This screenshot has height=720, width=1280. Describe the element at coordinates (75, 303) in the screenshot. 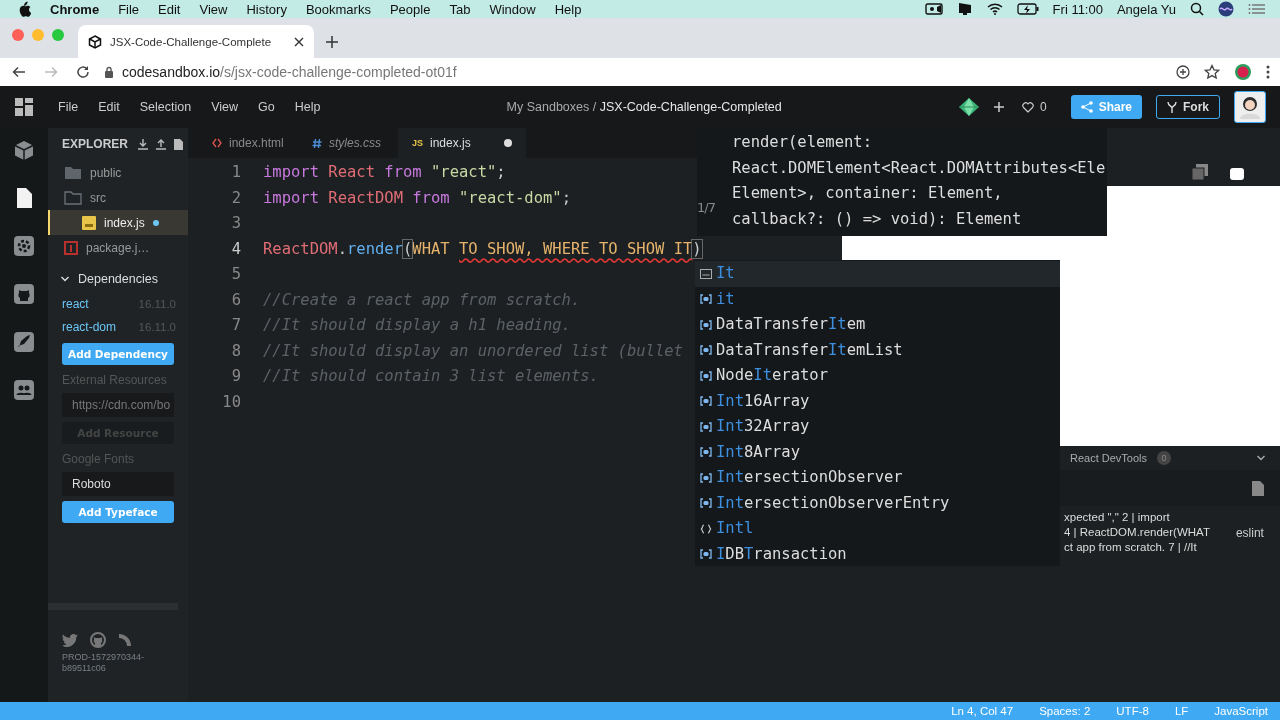

I see `dependency-name: react` at that location.